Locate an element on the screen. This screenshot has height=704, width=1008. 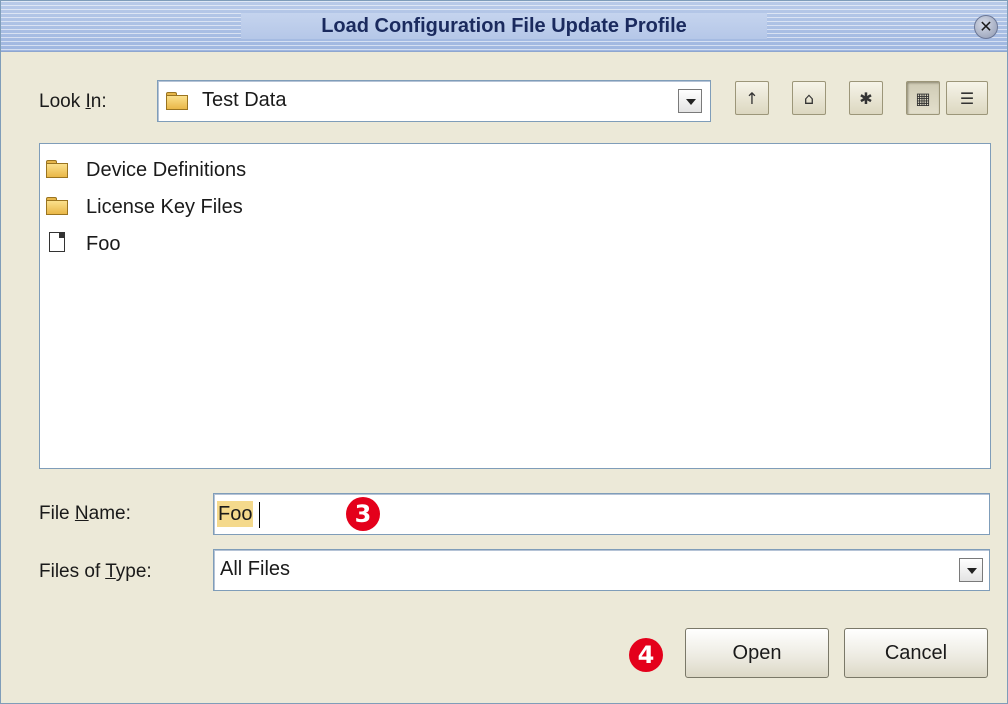
new-folder-button: ✱ is located at coordinates (866, 98).